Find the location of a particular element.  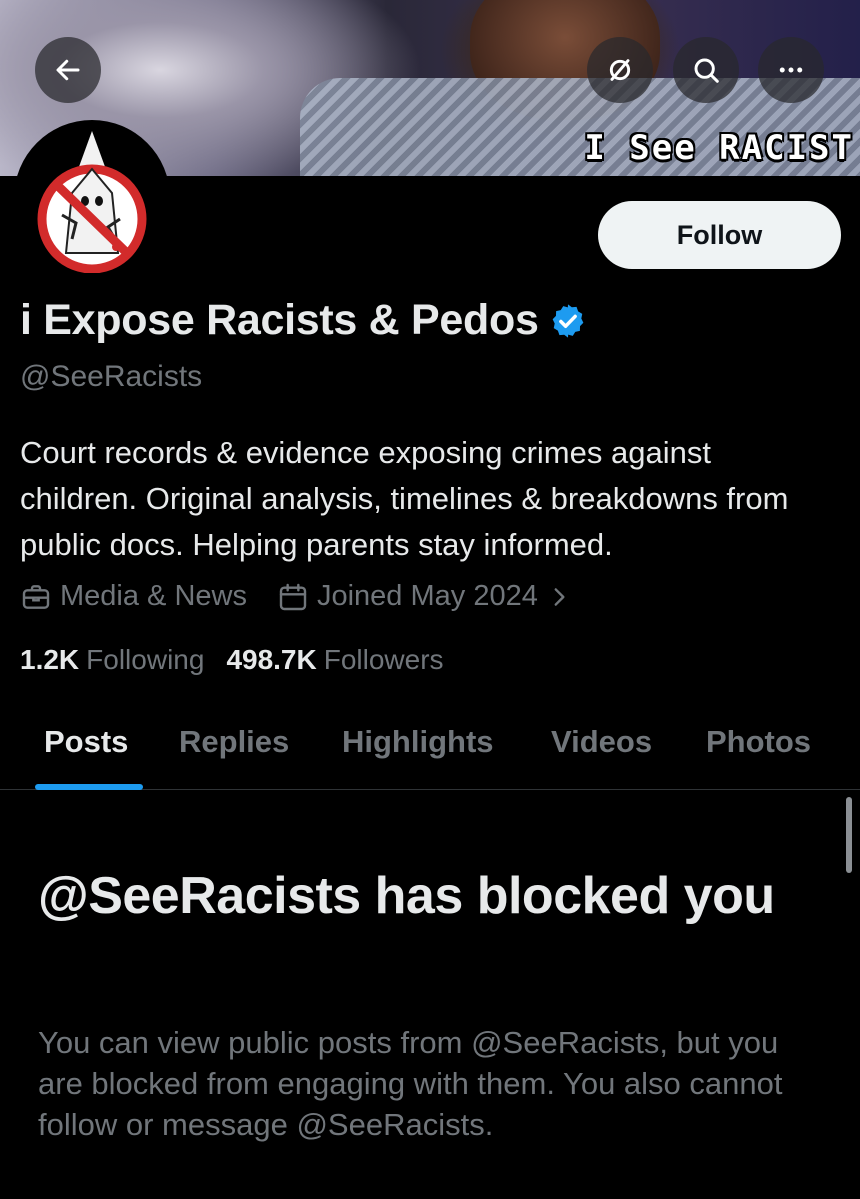

verified-badge-icon is located at coordinates (568, 321).